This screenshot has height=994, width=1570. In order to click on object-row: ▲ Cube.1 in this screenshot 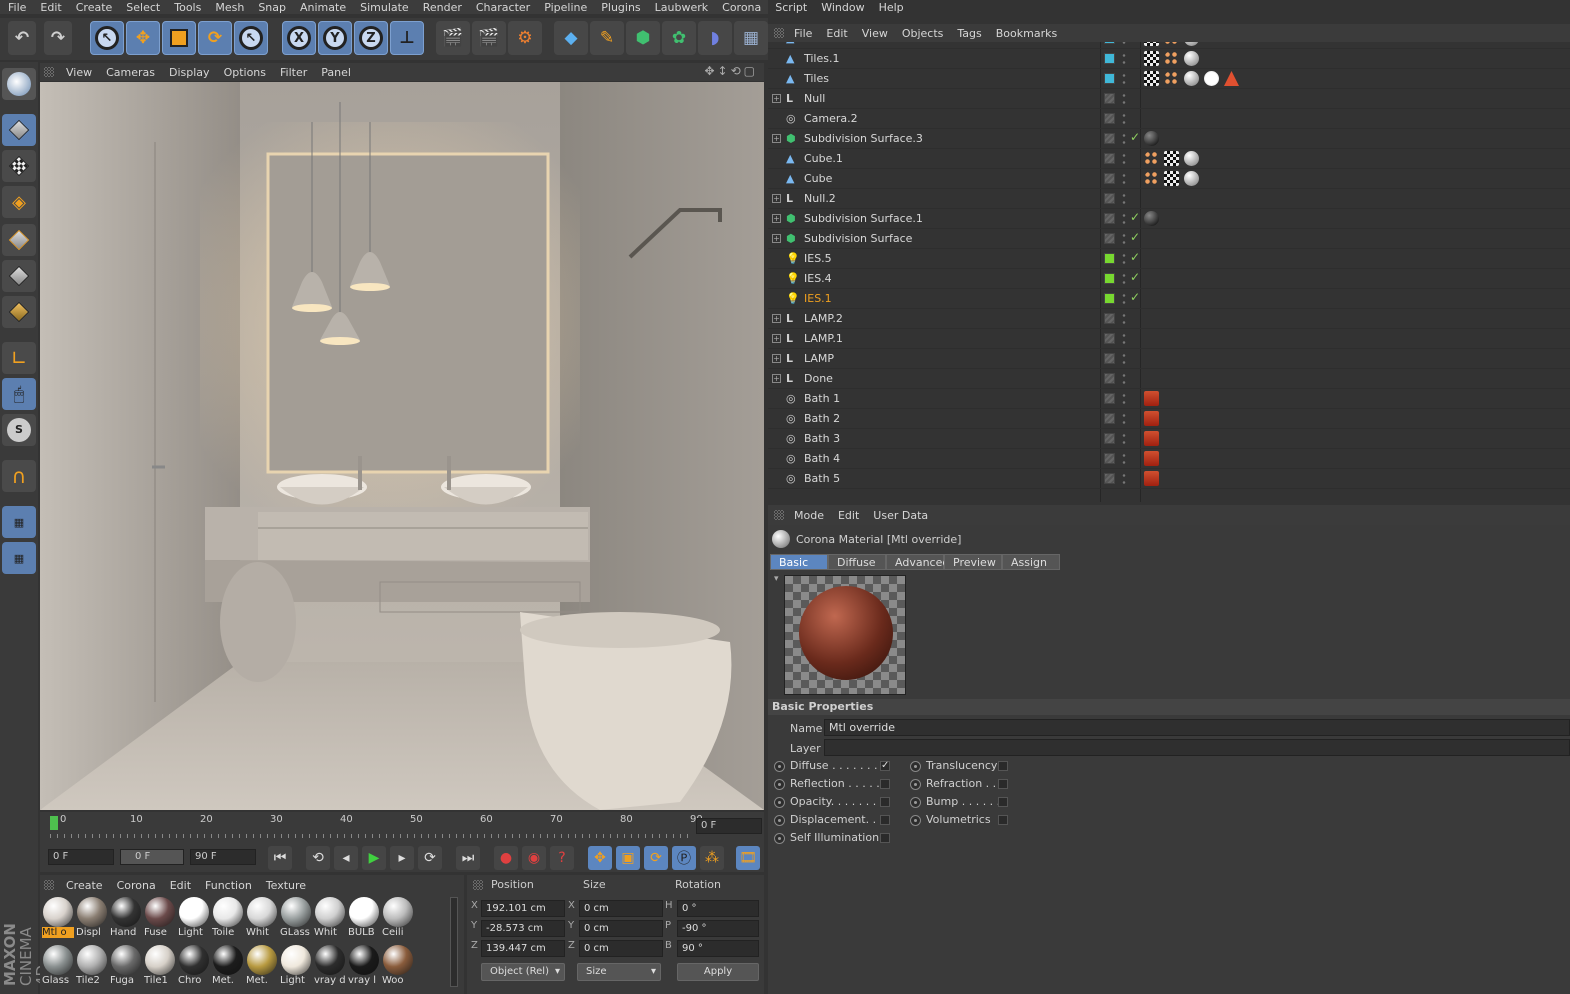, I will do `click(1169, 159)`.